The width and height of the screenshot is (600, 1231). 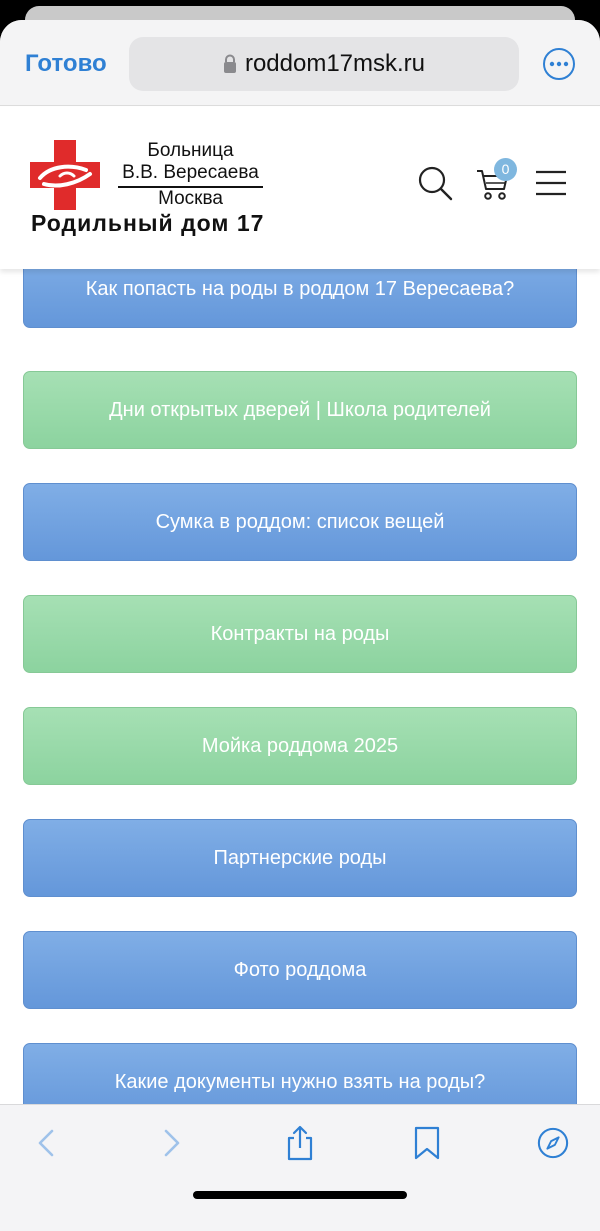 What do you see at coordinates (505, 169) in the screenshot?
I see `cart-count-badge: 0` at bounding box center [505, 169].